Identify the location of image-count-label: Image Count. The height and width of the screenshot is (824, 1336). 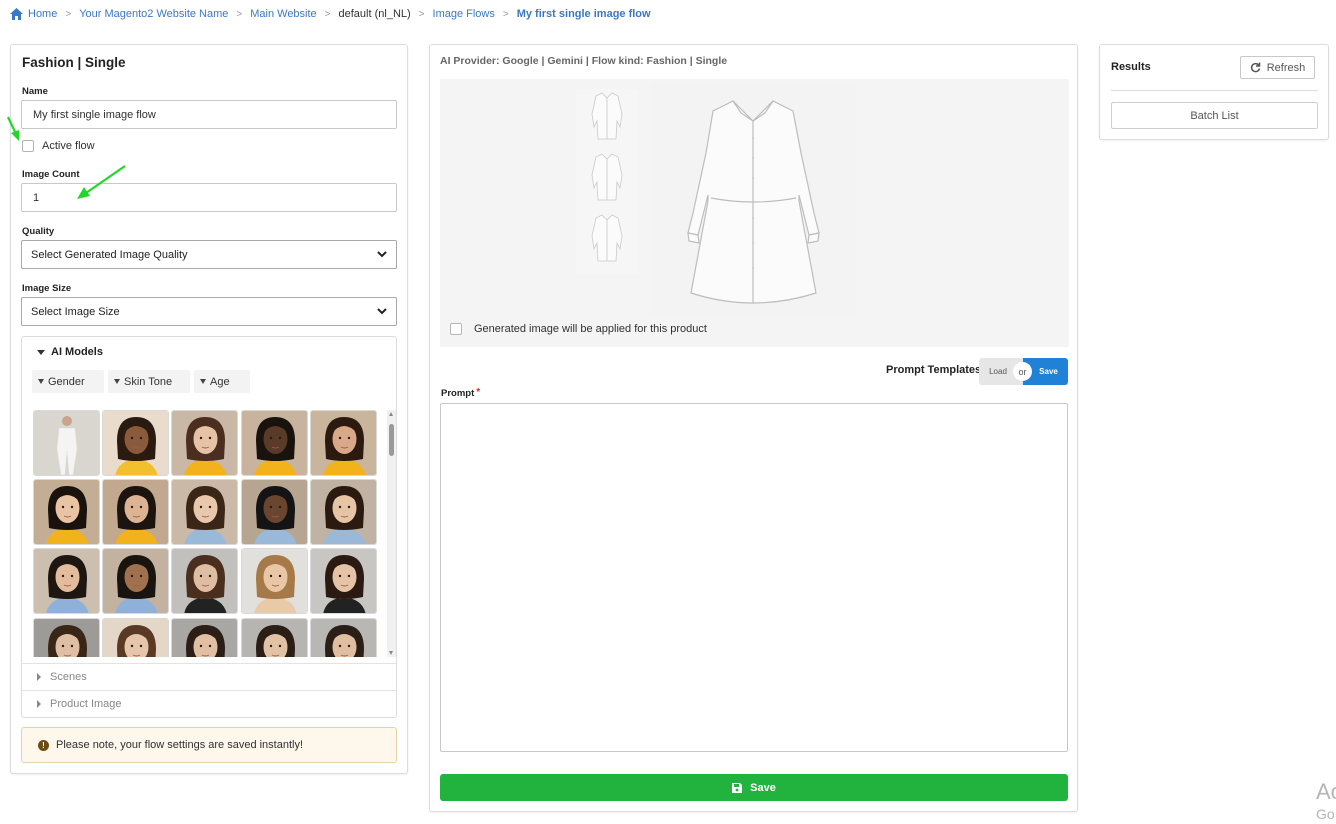
(51, 174).